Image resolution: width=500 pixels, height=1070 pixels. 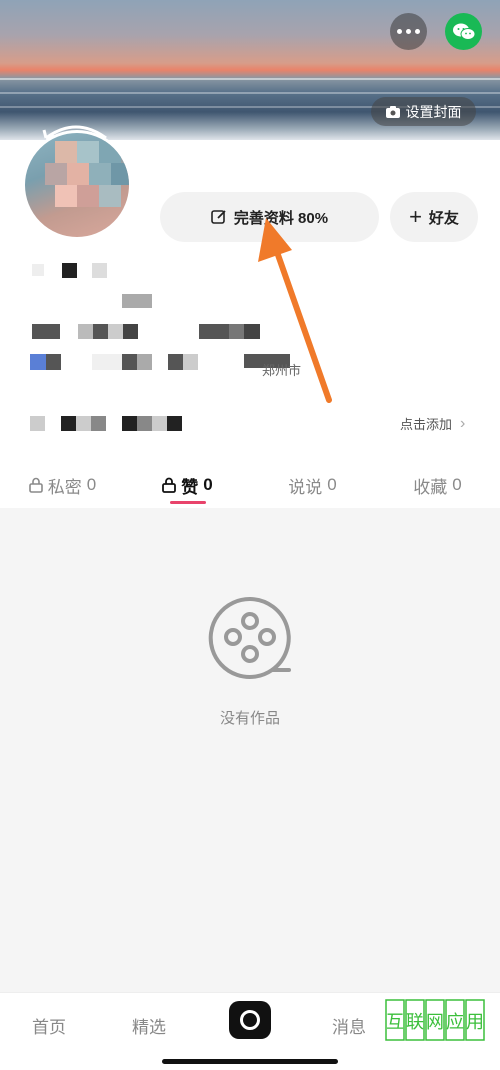 What do you see at coordinates (281, 218) in the screenshot?
I see `complete-profile-label: 完善资料 80%` at bounding box center [281, 218].